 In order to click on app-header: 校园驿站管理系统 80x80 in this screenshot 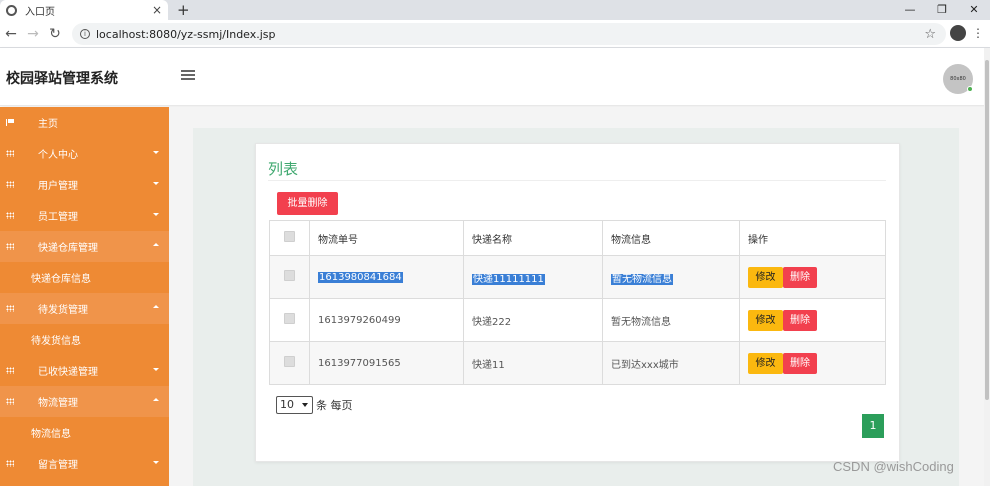, I will do `click(495, 77)`.